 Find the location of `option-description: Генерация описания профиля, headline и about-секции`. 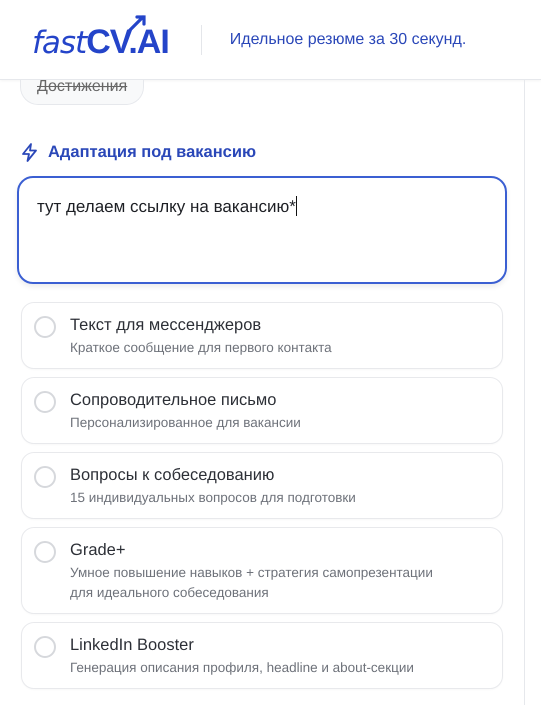

option-description: Генерация описания профиля, headline и about-секции is located at coordinates (242, 668).